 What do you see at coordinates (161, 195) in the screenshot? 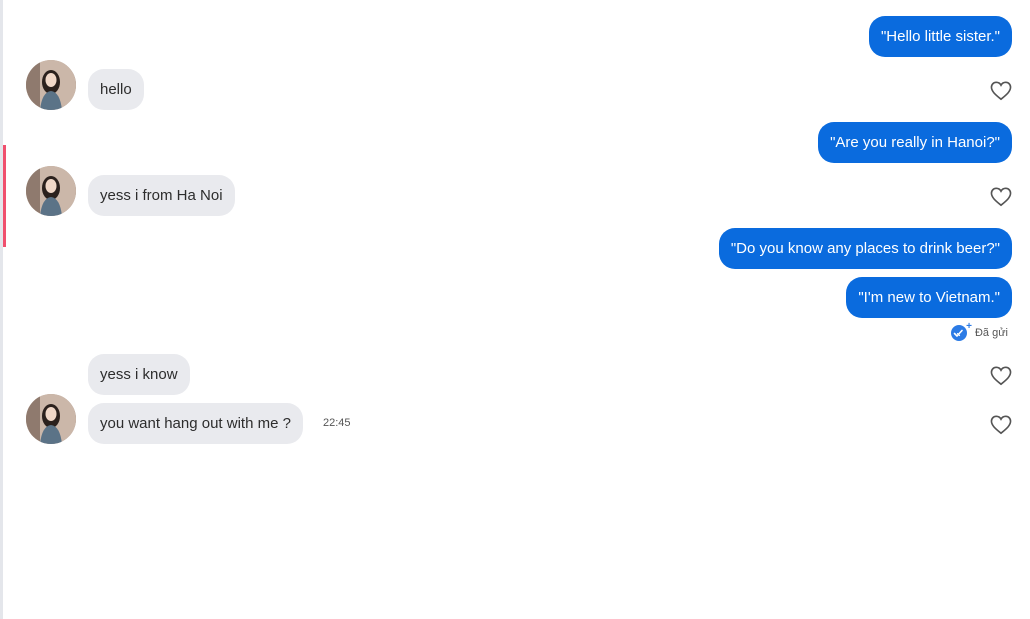
I see `incoming-message-bubble: yess i from Ha Noi` at bounding box center [161, 195].